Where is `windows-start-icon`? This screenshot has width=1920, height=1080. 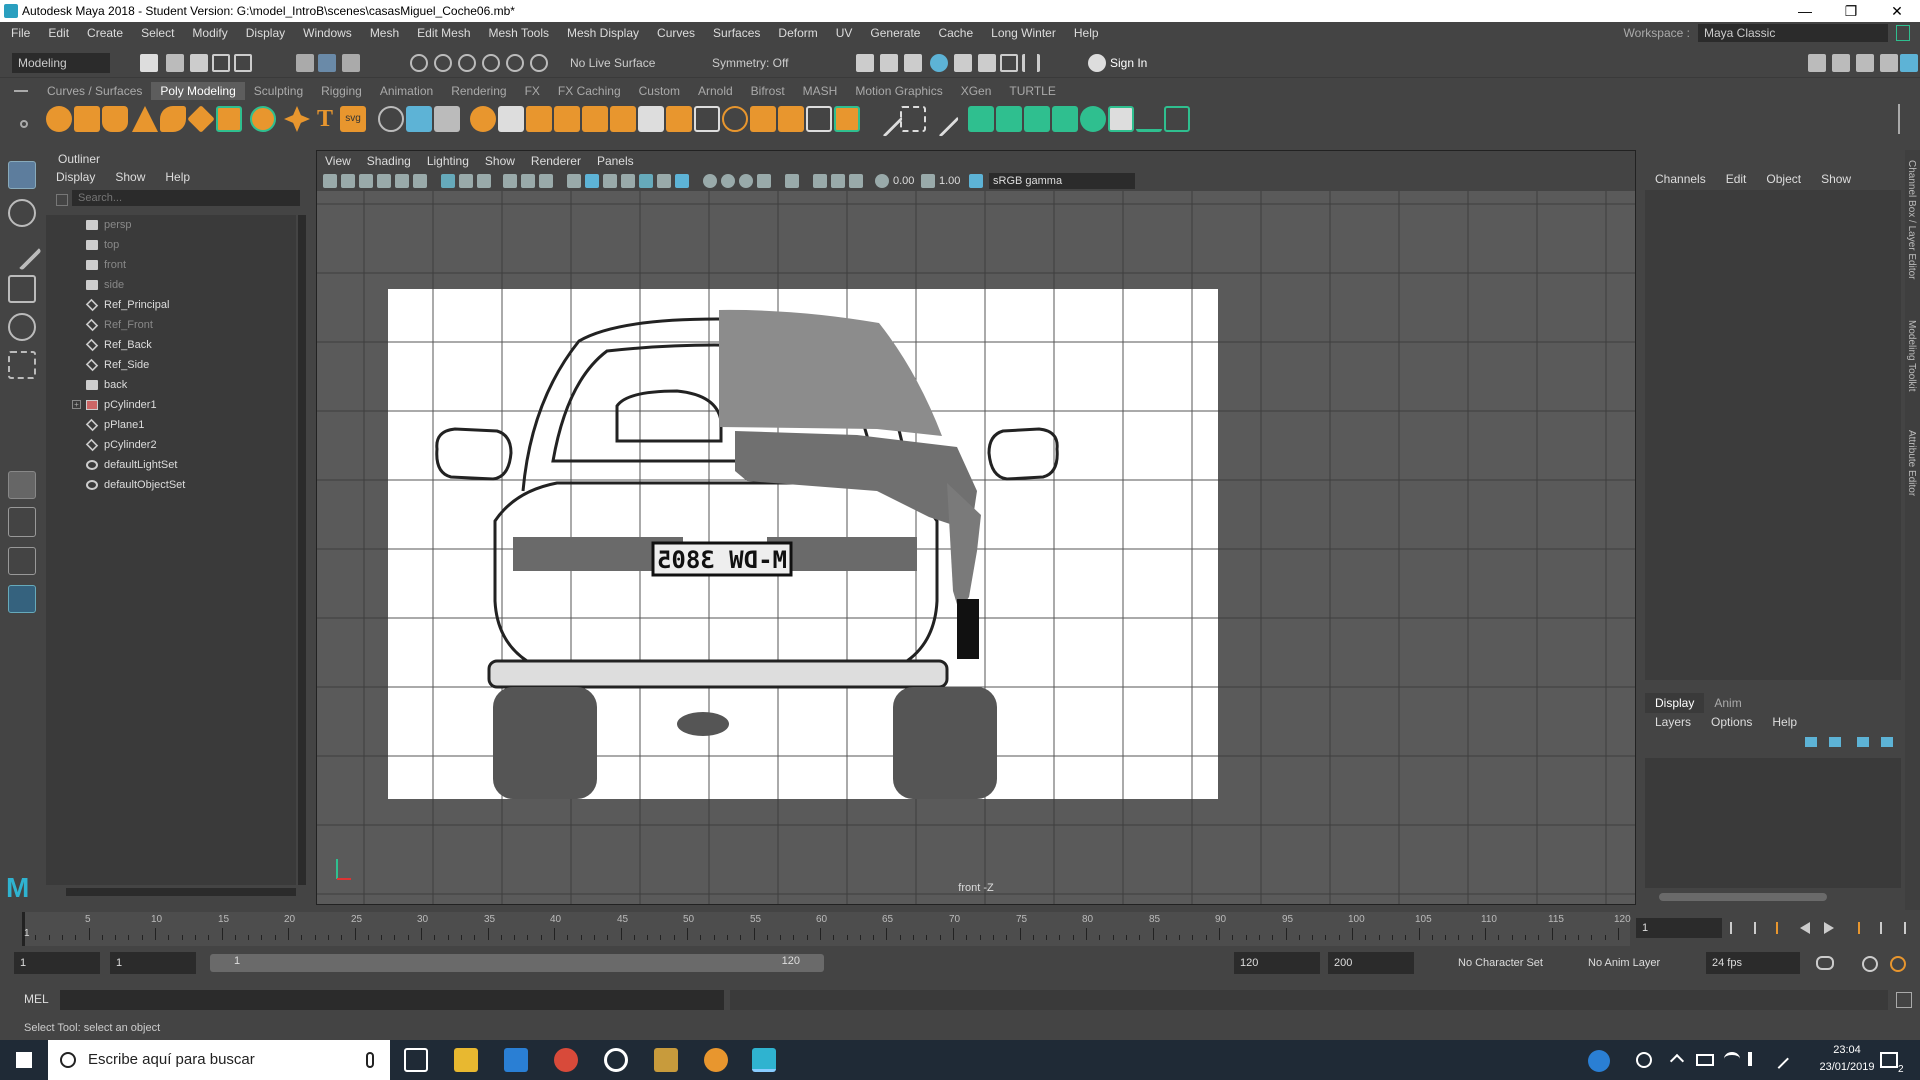
windows-start-icon is located at coordinates (24, 1060).